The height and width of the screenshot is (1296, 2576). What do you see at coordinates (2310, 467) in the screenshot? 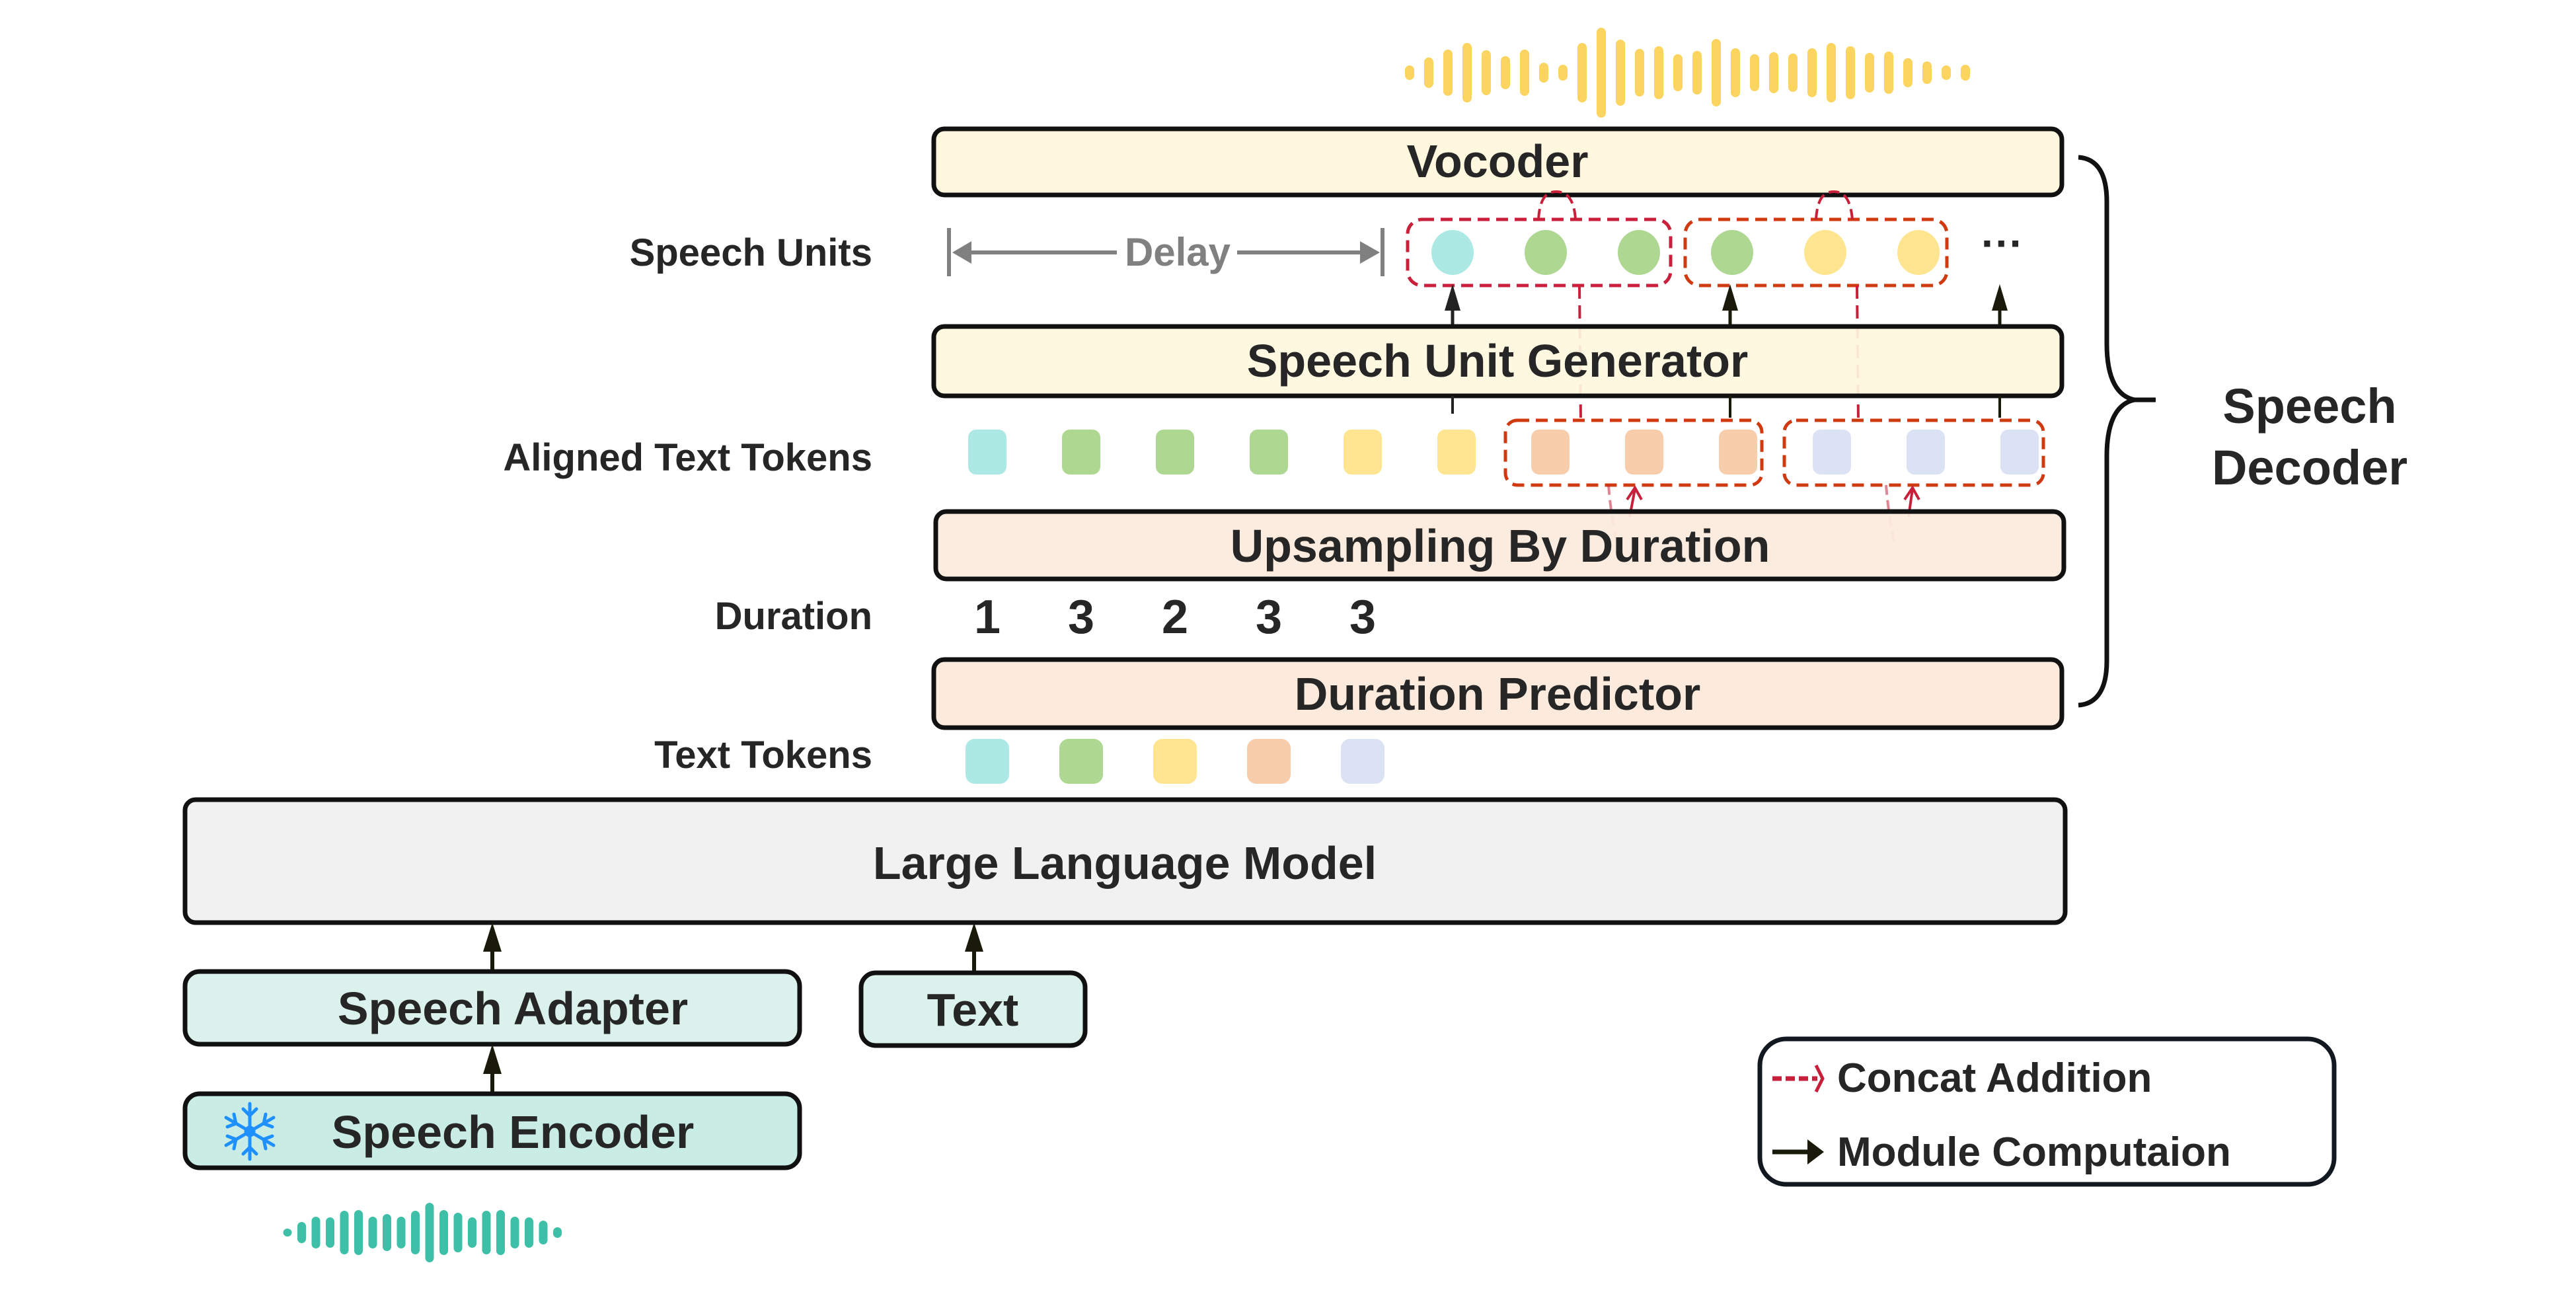
I see `speech-decoder-label-line2: Decoder` at bounding box center [2310, 467].